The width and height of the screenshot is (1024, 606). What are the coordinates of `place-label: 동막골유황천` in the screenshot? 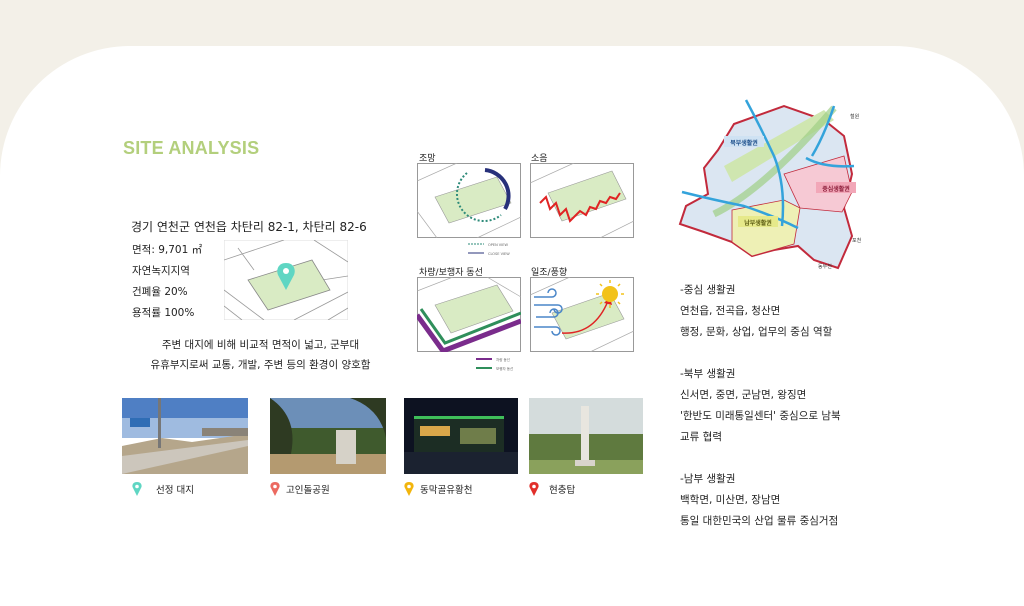 It's located at (446, 490).